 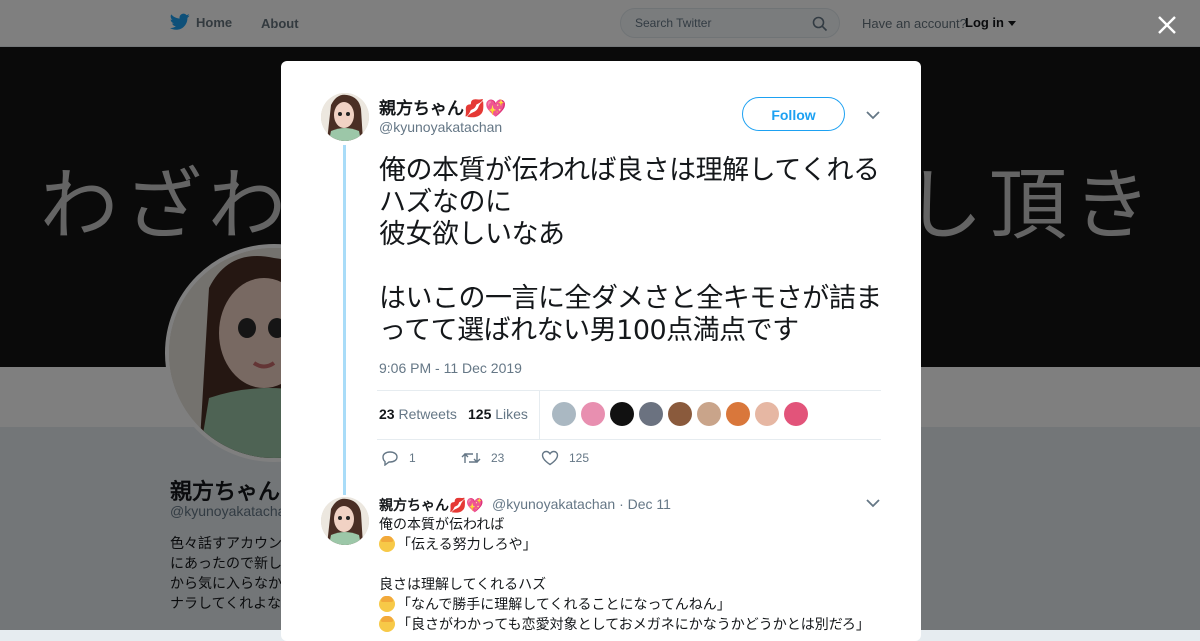 I want to click on likes-label: Likes, so click(x=511, y=414).